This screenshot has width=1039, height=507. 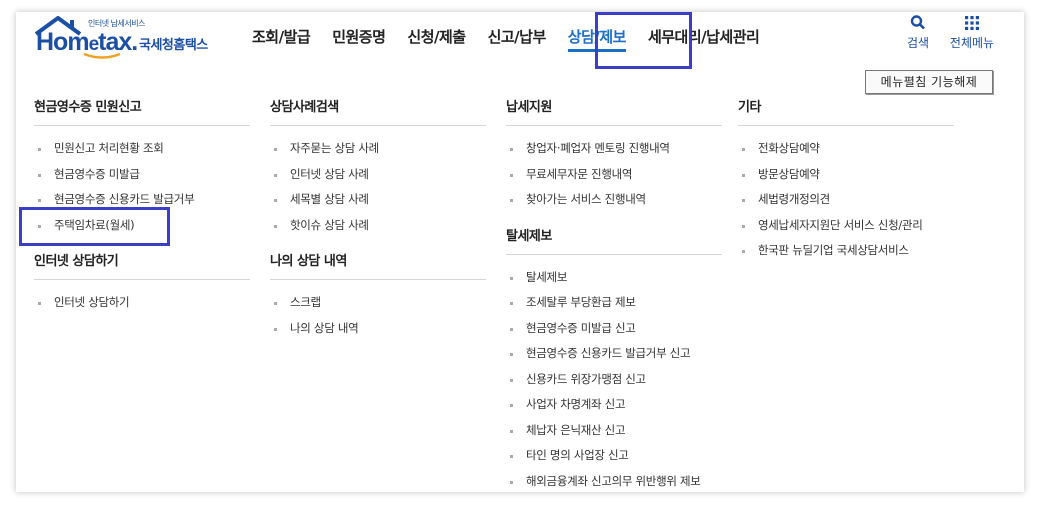 I want to click on section-internet-consult: 인터넷 상담하기 인터넷 상담하기, so click(x=142, y=283).